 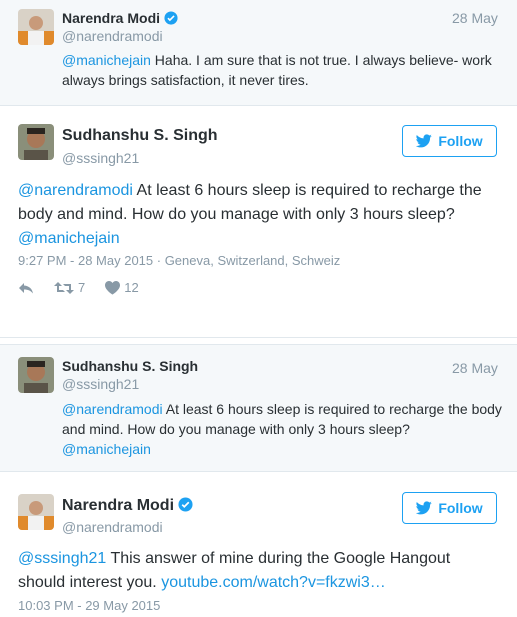 I want to click on tweet-meta: 10:03 PM - 29 May 2015, so click(x=89, y=605).